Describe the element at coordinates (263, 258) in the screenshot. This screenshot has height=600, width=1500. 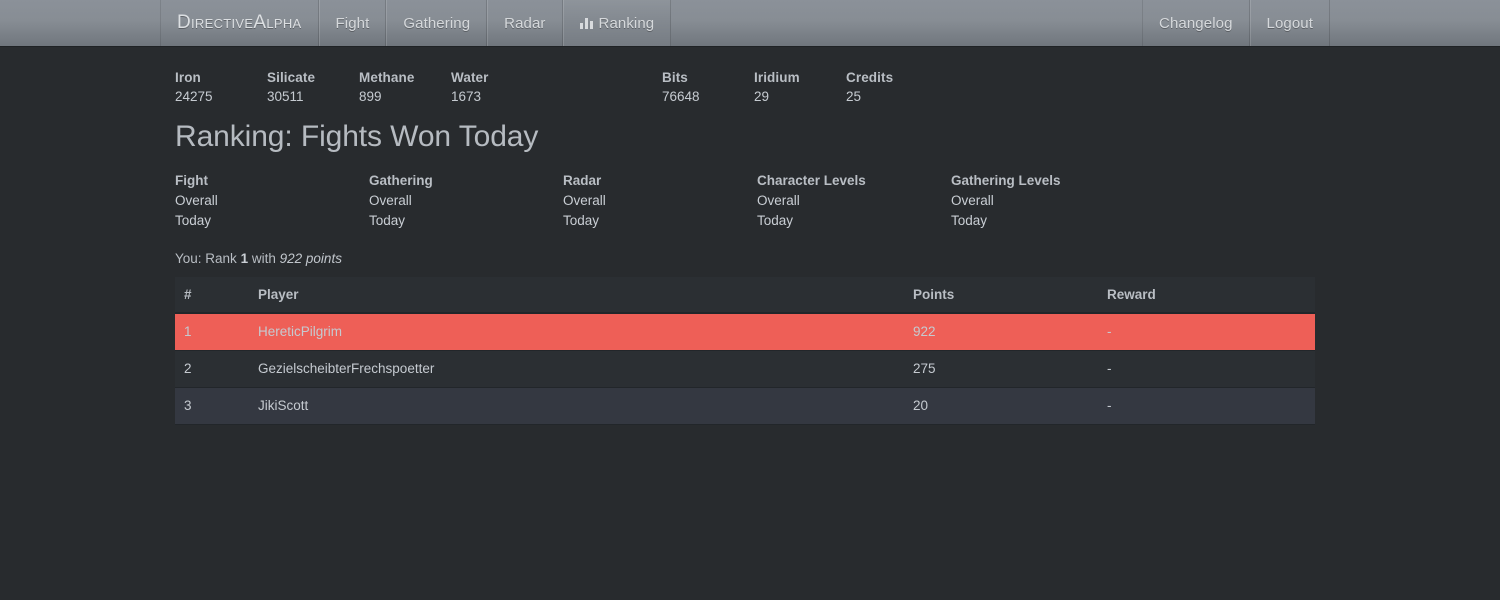
I see `self-rank-middle: with` at that location.